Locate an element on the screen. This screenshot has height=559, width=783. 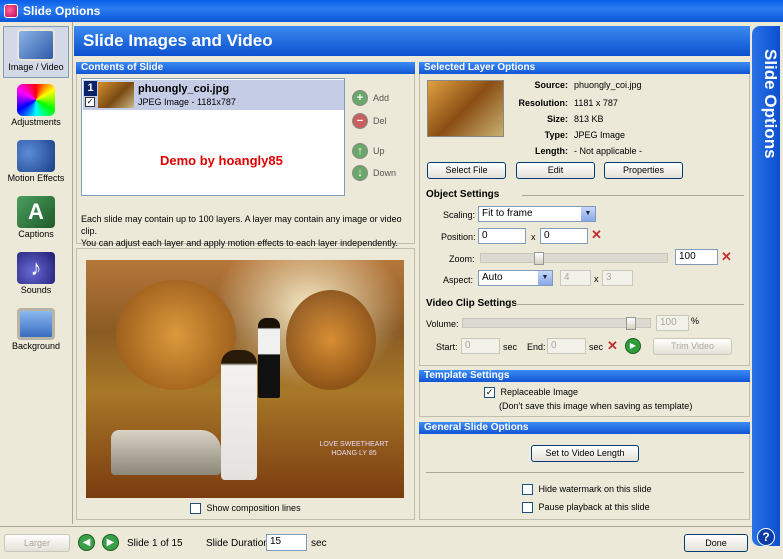
layer-checkbox: ✓ is located at coordinates (90, 102).